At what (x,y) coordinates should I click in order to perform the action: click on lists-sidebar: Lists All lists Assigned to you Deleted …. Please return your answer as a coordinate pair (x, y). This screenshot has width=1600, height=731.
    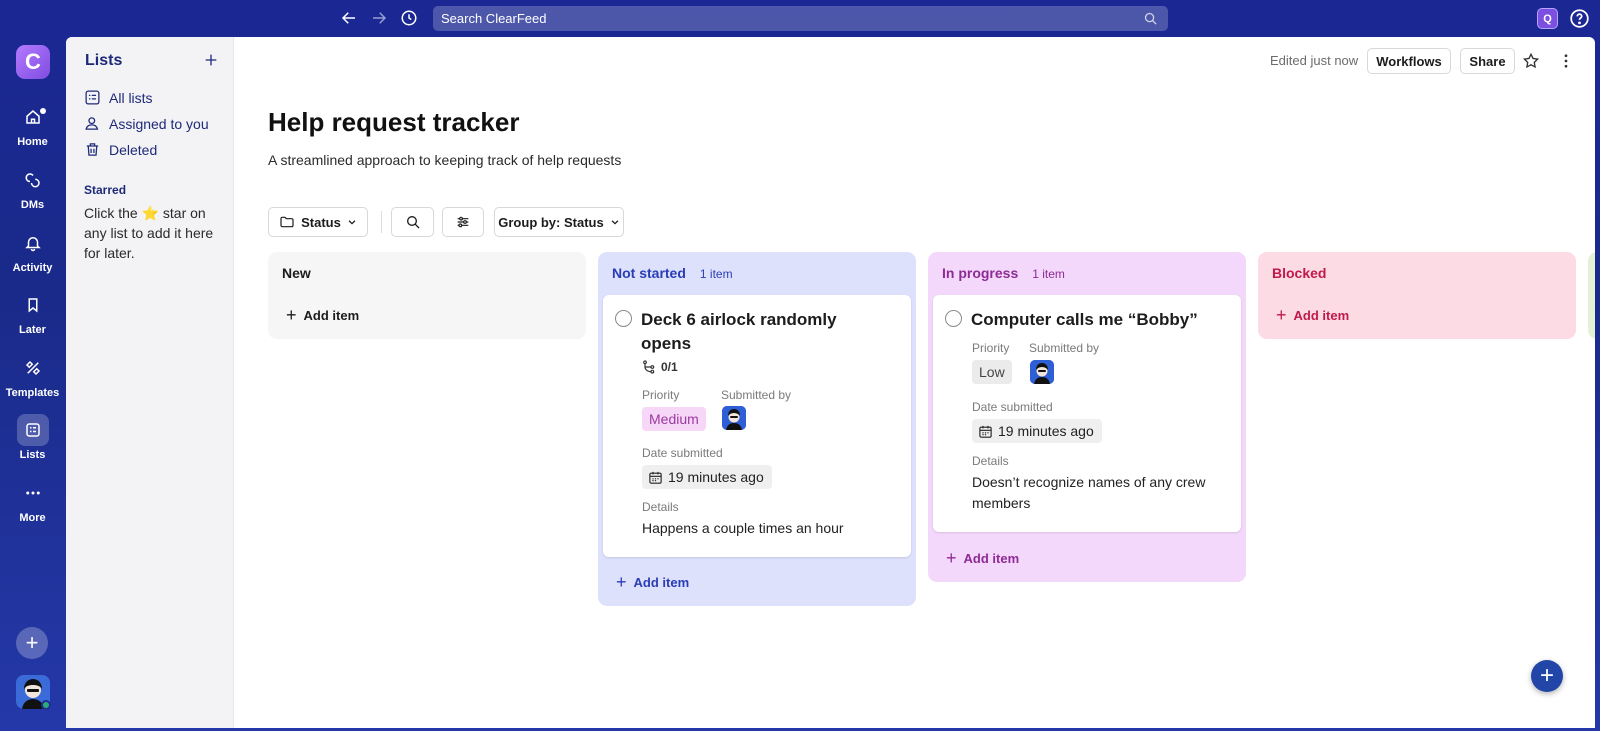
    Looking at the image, I should click on (150, 382).